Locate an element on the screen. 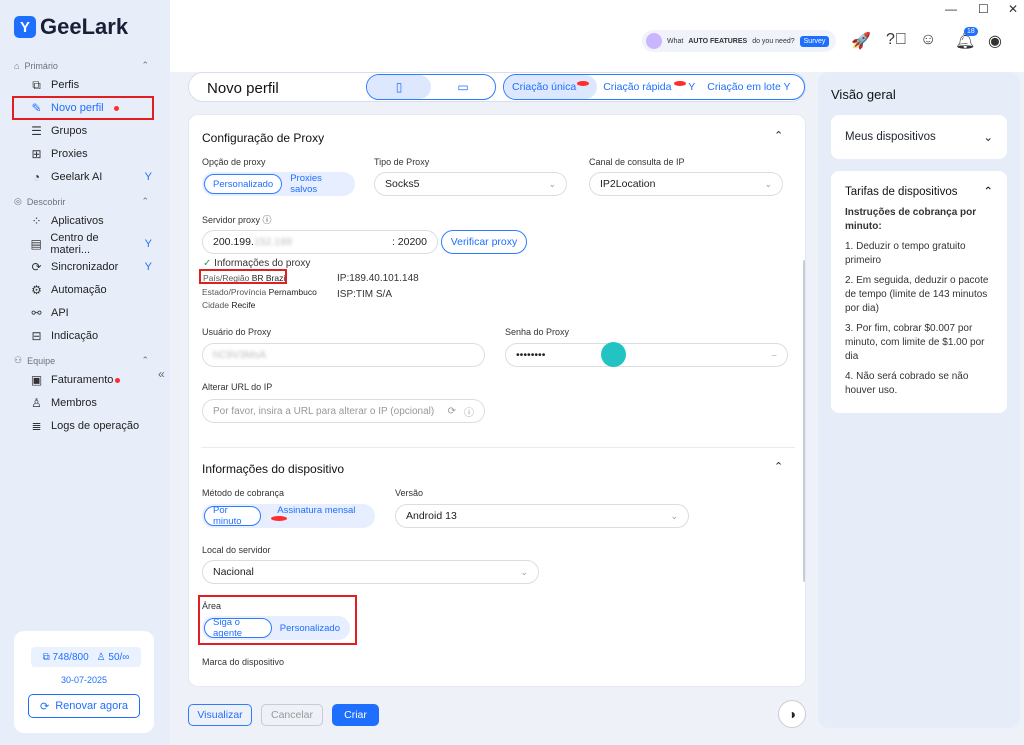 This screenshot has width=1024, height=745. sidebar-item-centro-materiais: ▤ Centro de materi... Y is located at coordinates (91, 244).